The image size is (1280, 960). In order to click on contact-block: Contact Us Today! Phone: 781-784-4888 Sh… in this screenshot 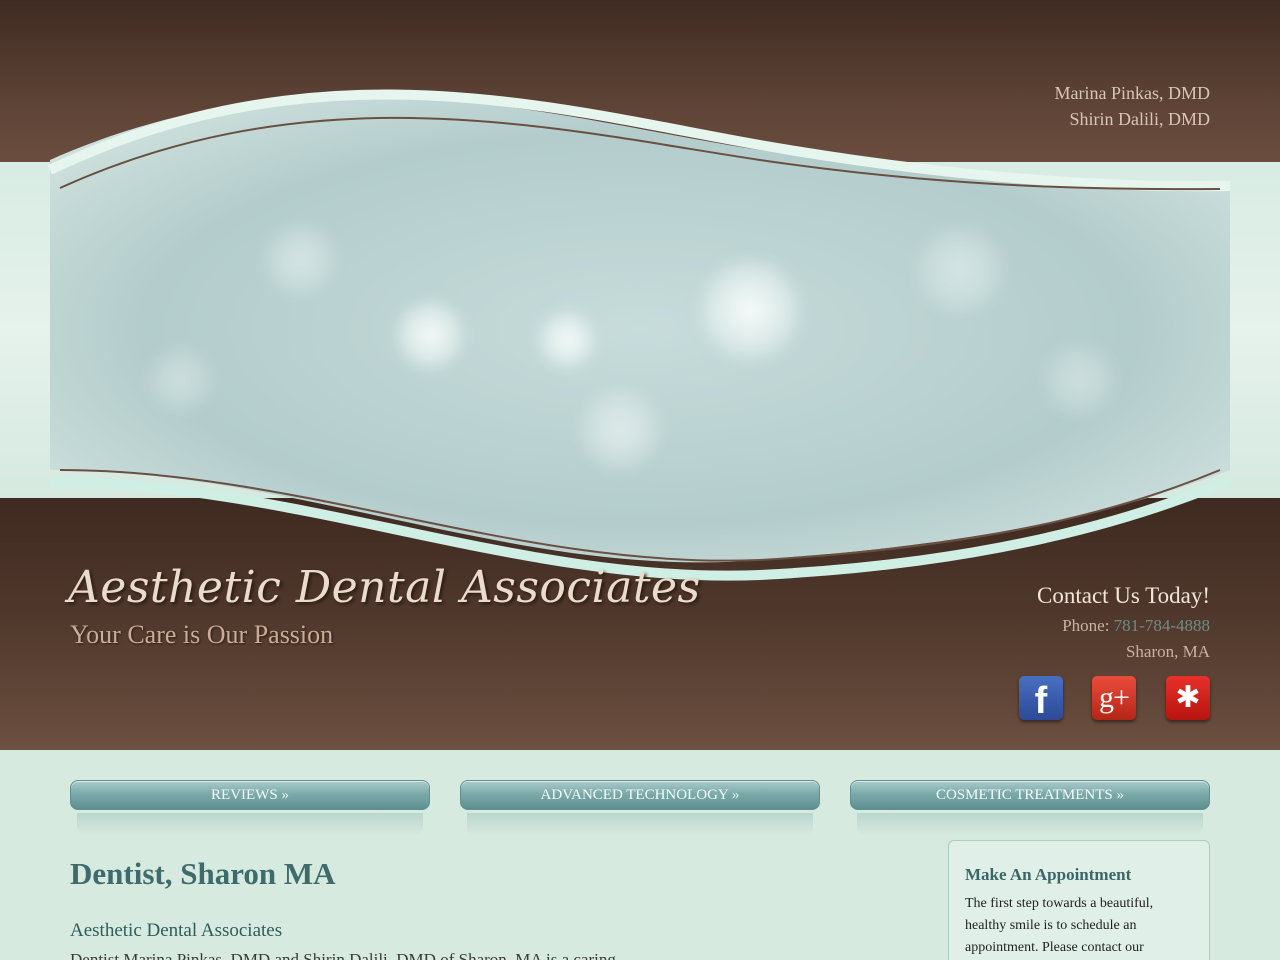, I will do `click(1050, 622)`.